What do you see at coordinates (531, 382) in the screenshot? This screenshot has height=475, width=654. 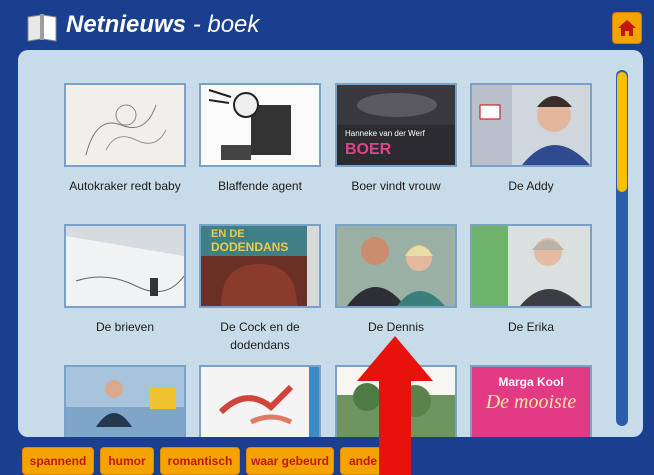 I see `cover-author: Marga Kool` at bounding box center [531, 382].